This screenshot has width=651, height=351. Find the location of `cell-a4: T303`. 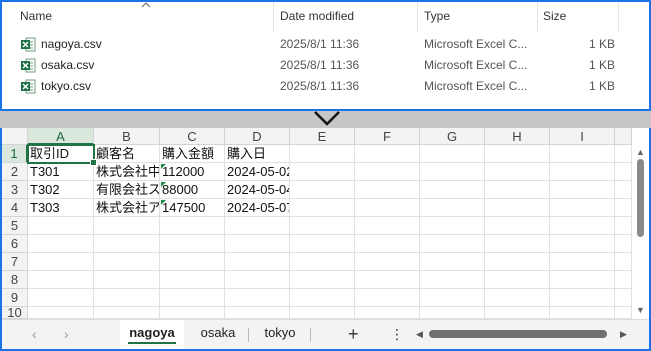

cell-a4: T303 is located at coordinates (61, 208).